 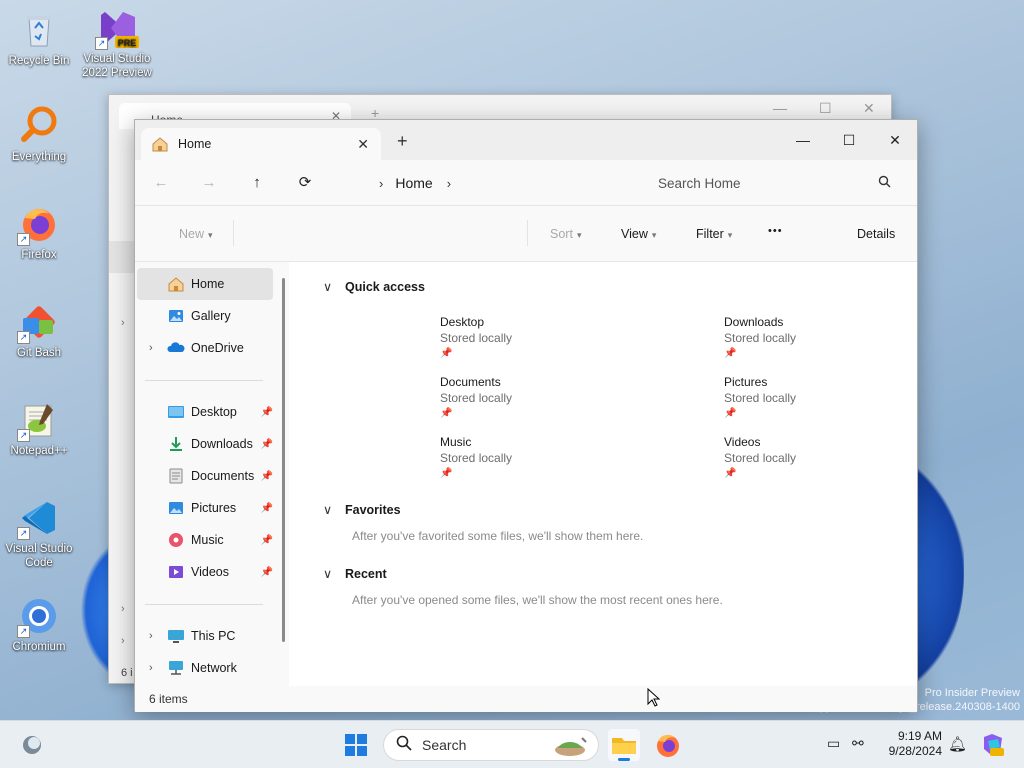 What do you see at coordinates (205, 636) in the screenshot?
I see `sidebar-item-this-pc: › This PC` at bounding box center [205, 636].